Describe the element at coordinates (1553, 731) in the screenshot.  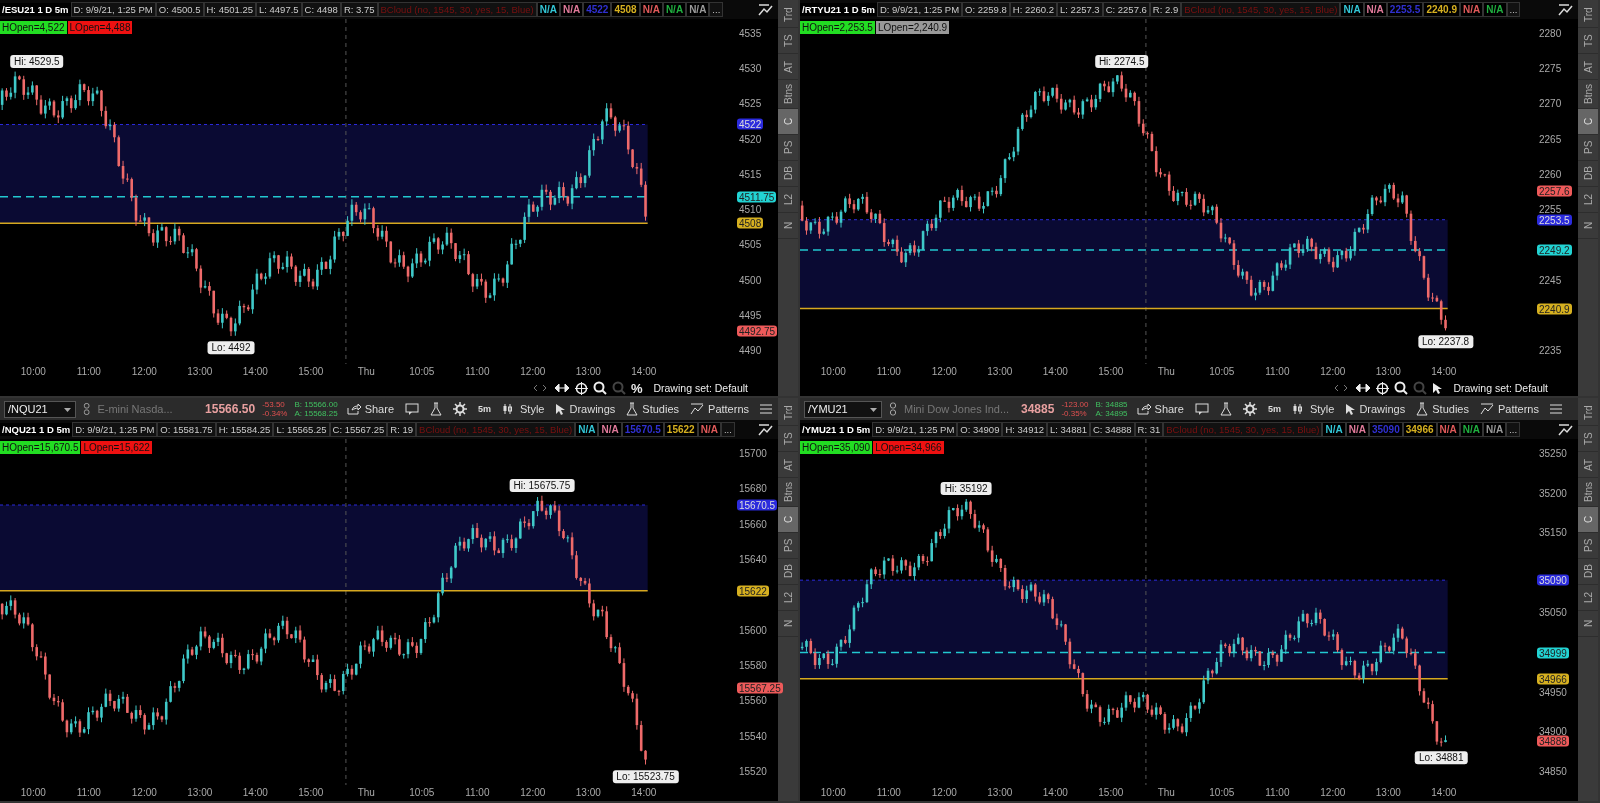
I see `price-axis-label: 34900` at that location.